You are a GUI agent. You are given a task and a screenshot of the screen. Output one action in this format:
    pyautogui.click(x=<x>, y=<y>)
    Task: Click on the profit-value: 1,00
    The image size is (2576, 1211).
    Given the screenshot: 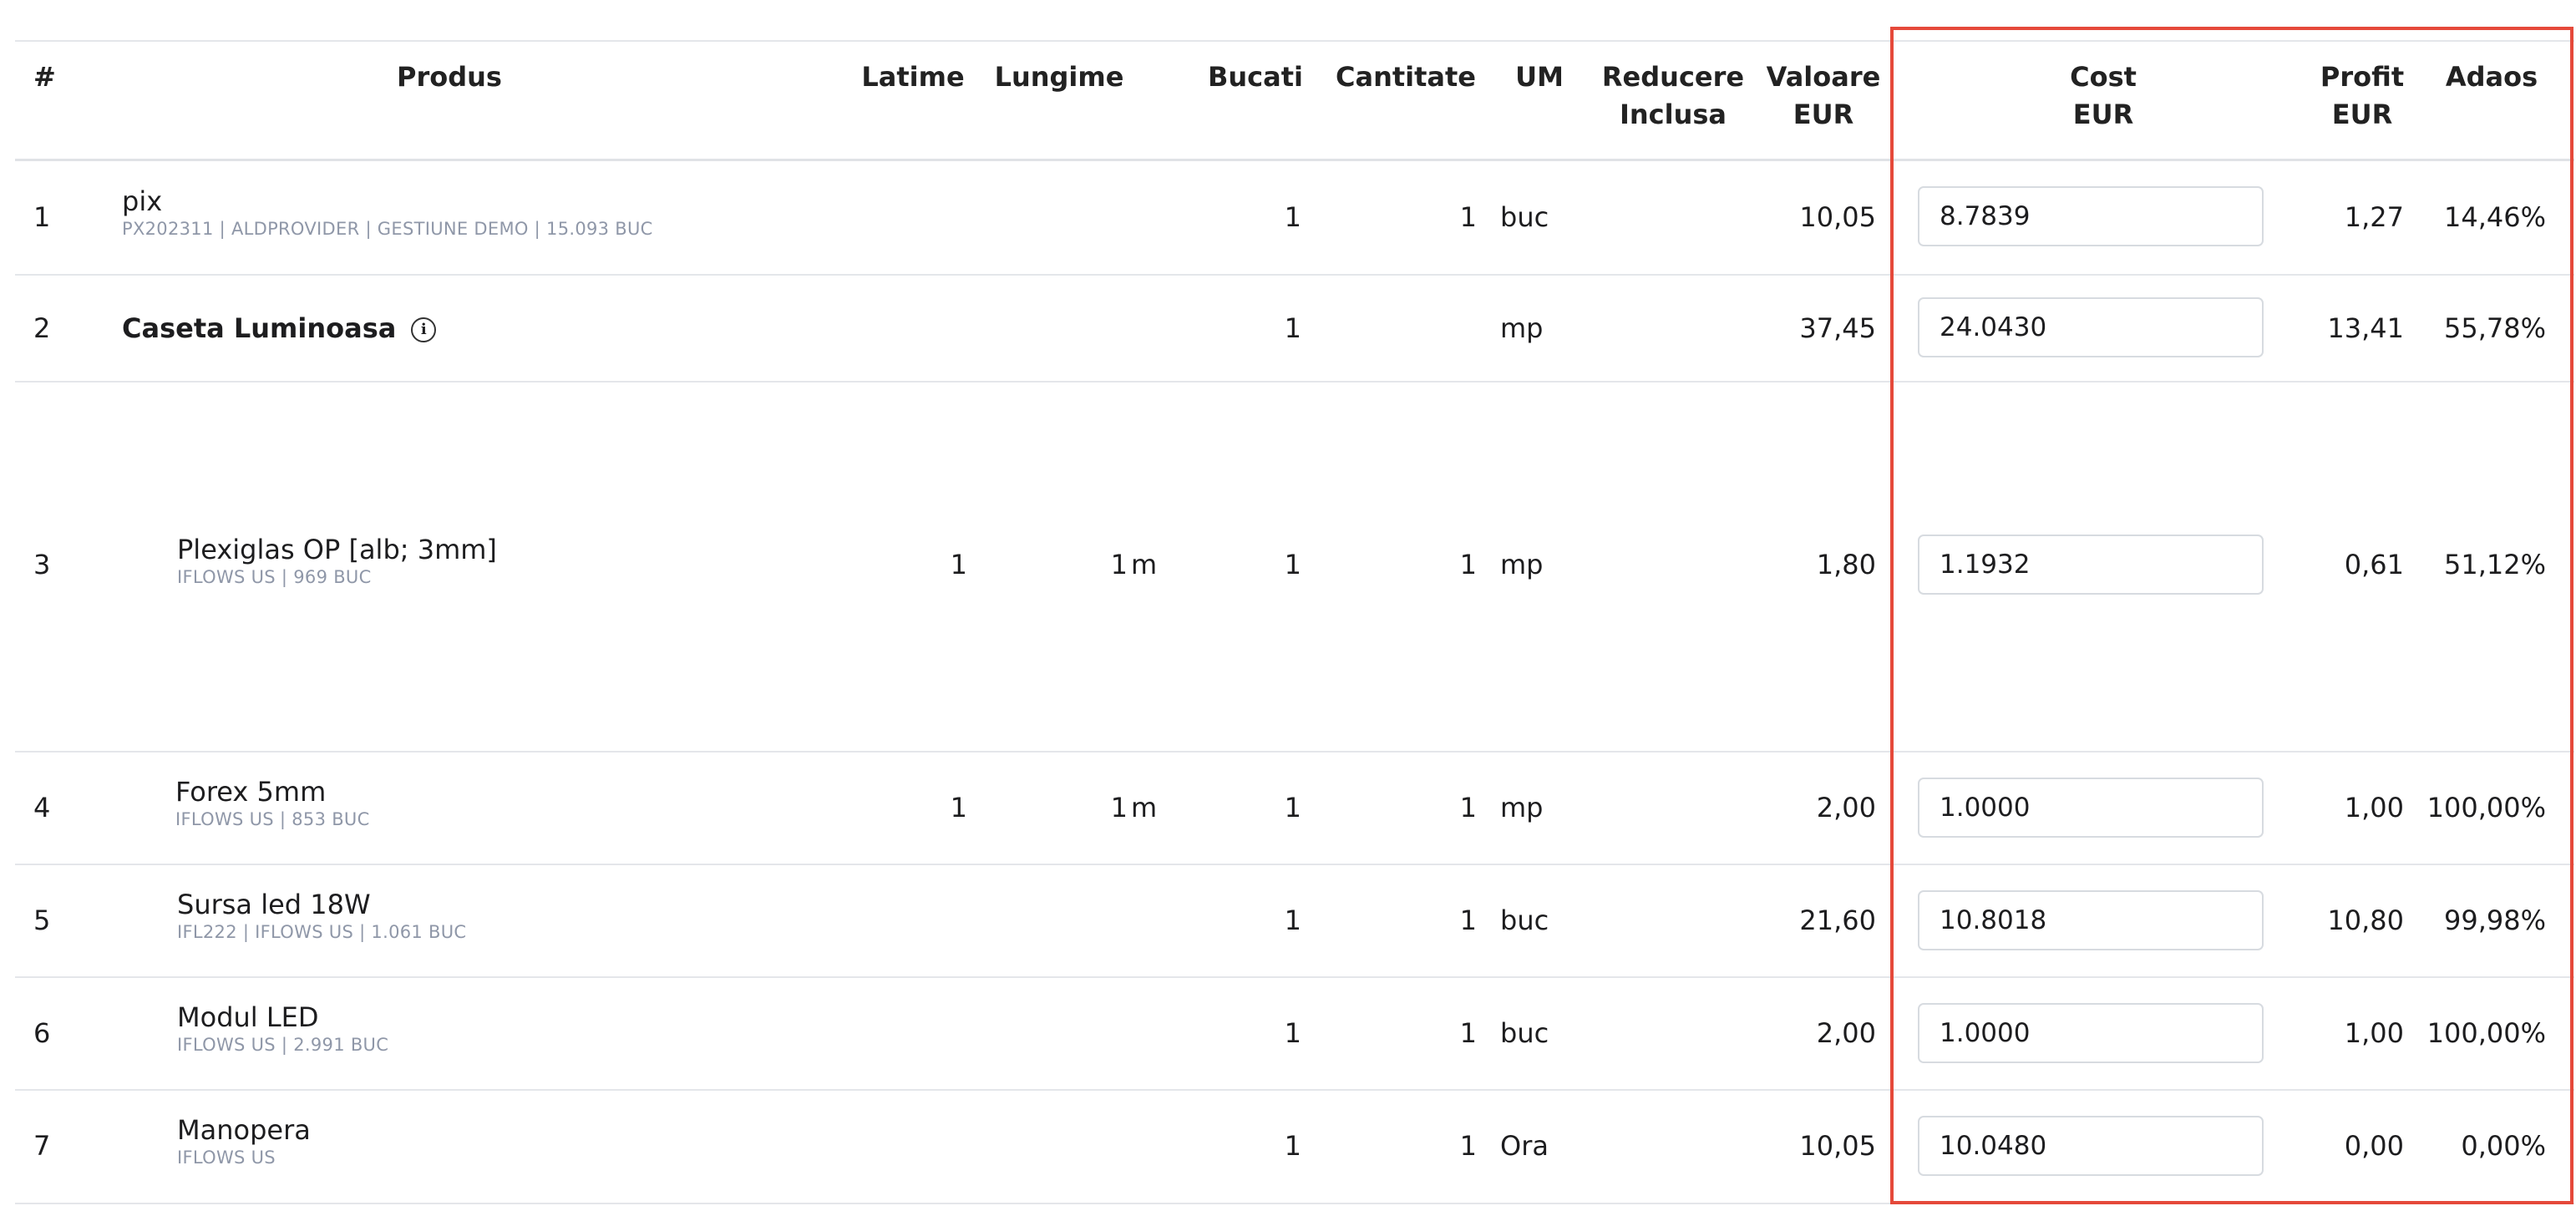 What is the action you would take?
    pyautogui.click(x=2374, y=807)
    